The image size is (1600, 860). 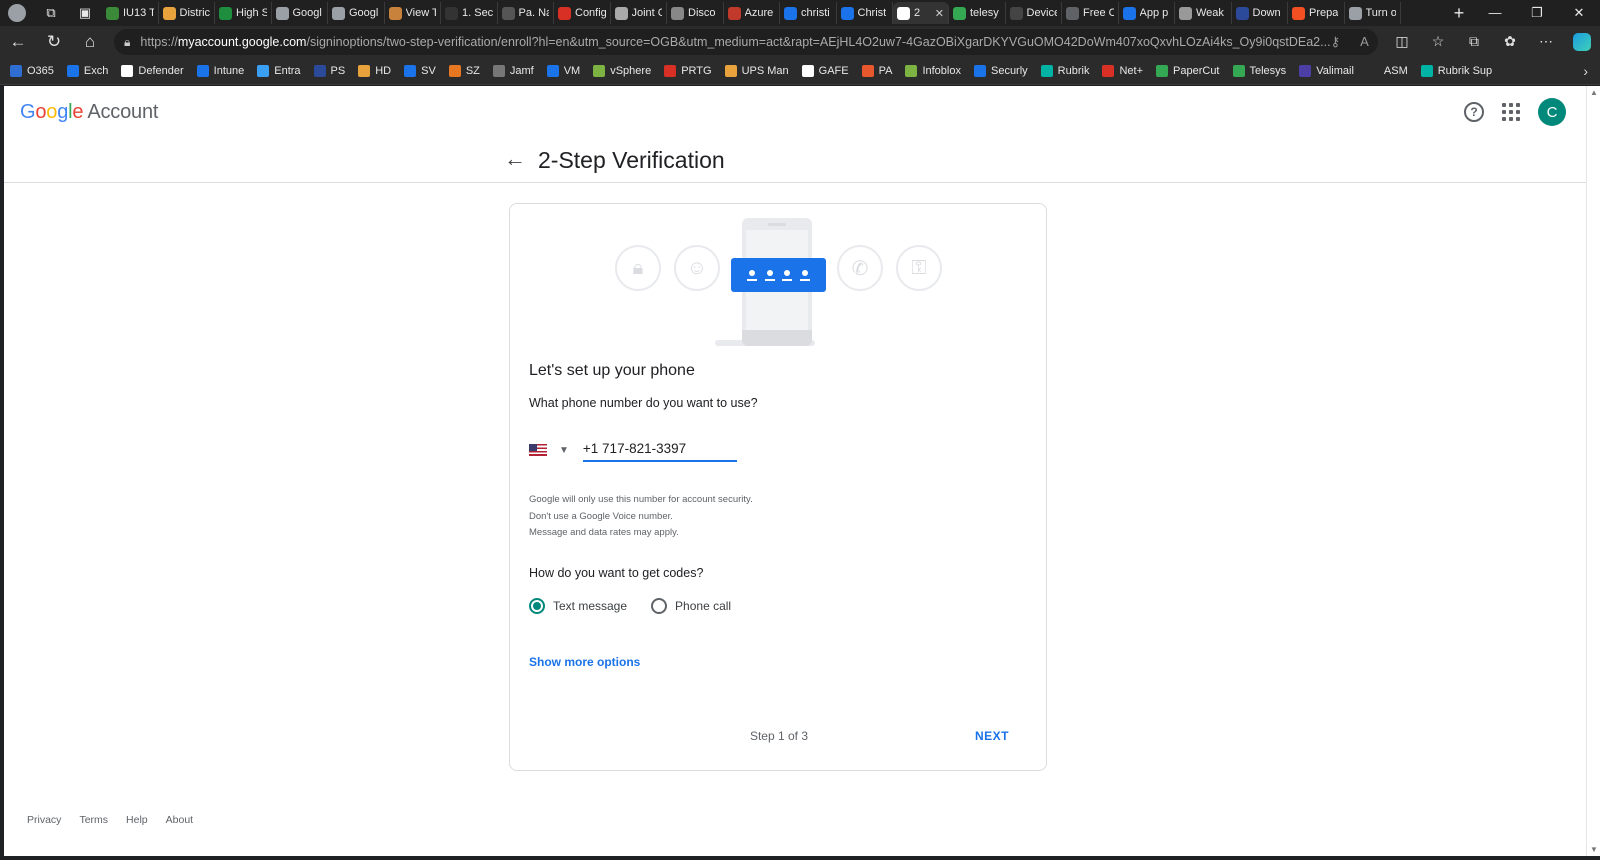 What do you see at coordinates (1465, 71) in the screenshot?
I see `bookmark-label: Rubrik Sup` at bounding box center [1465, 71].